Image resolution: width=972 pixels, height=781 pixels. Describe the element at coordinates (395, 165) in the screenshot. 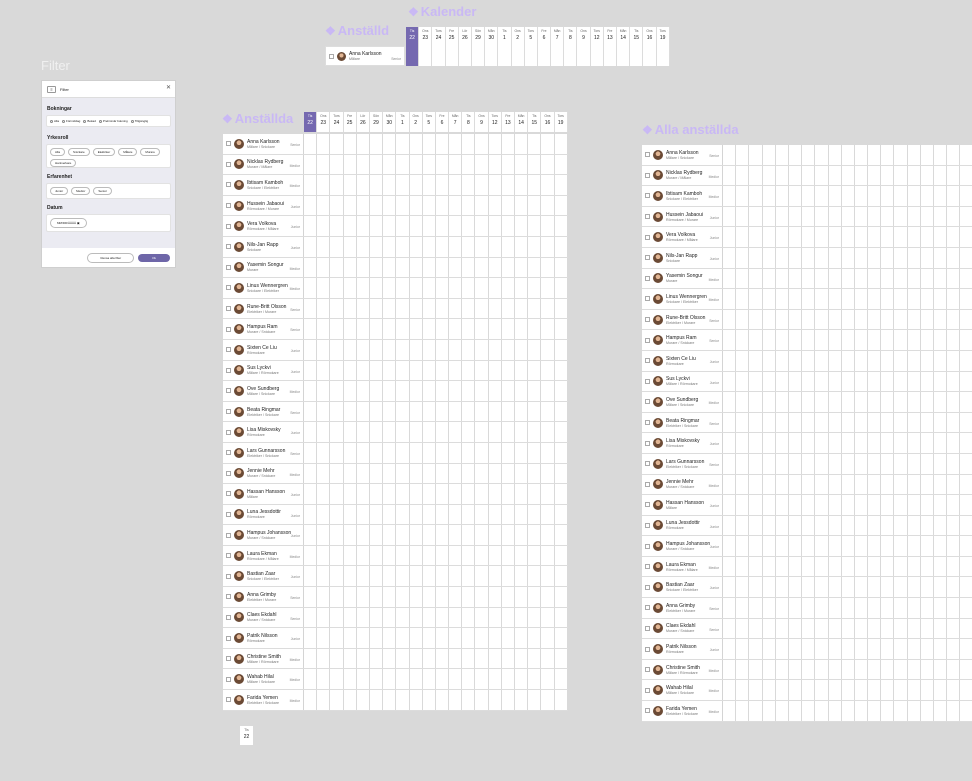

I see `employee-row: Nicklas Rydberg Murare / Målare Medior` at that location.